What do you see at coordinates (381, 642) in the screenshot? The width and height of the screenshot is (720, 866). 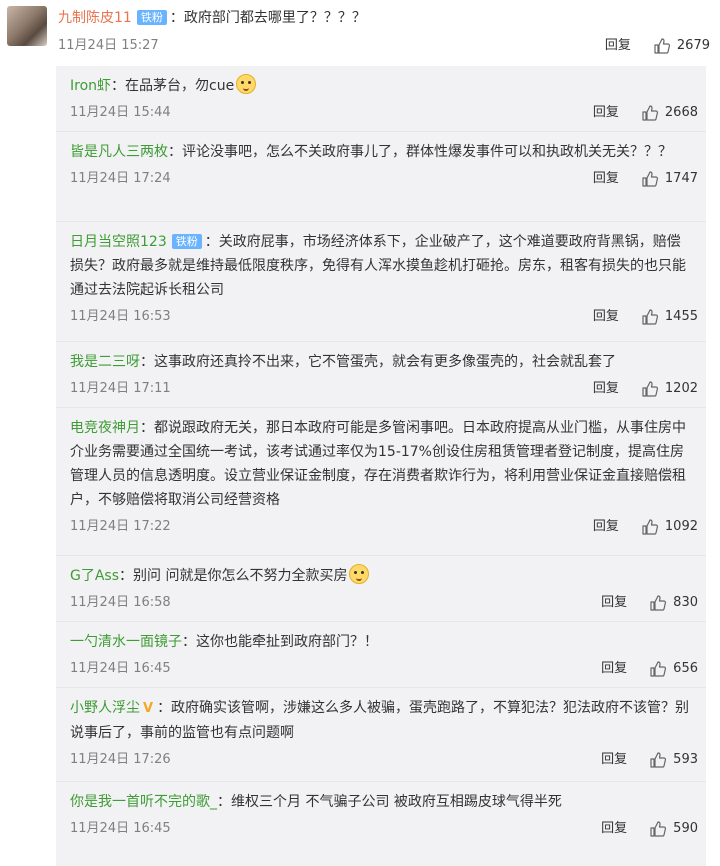 I see `reply-text: 一勺清水一面镜子：这你也能牵扯到政府部门？！` at bounding box center [381, 642].